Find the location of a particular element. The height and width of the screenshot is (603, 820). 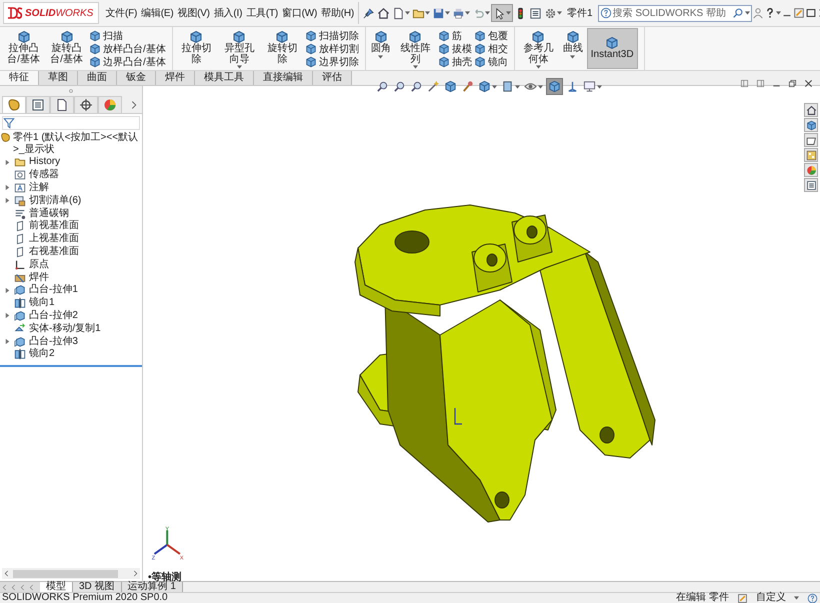

ribbon-button: 边界切除 is located at coordinates (331, 61).